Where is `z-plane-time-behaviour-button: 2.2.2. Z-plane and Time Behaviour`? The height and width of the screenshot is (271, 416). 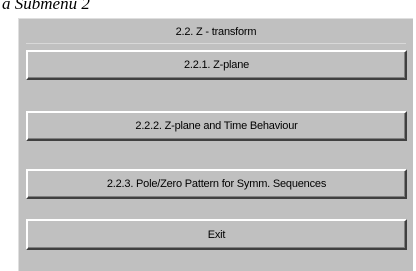 z-plane-time-behaviour-button: 2.2.2. Z-plane and Time Behaviour is located at coordinates (216, 126).